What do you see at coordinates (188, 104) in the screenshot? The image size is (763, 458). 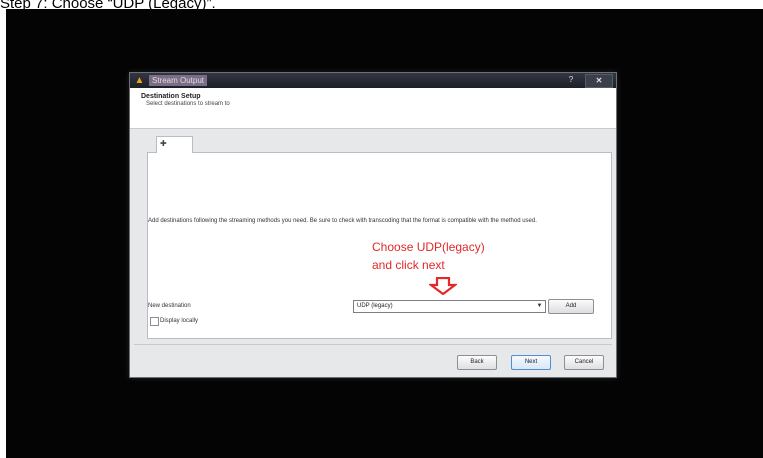 I see `page-subtitle: Select destinations to stream to` at bounding box center [188, 104].